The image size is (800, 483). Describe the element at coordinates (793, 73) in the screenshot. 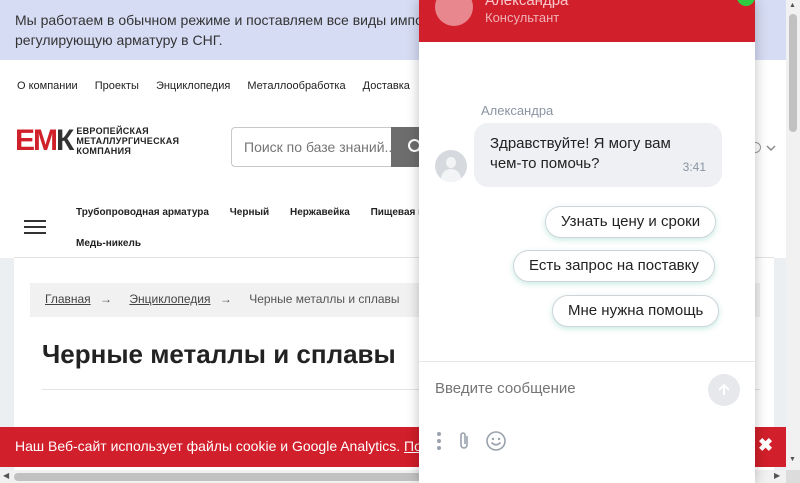

I see `scrollbar-thumb` at that location.